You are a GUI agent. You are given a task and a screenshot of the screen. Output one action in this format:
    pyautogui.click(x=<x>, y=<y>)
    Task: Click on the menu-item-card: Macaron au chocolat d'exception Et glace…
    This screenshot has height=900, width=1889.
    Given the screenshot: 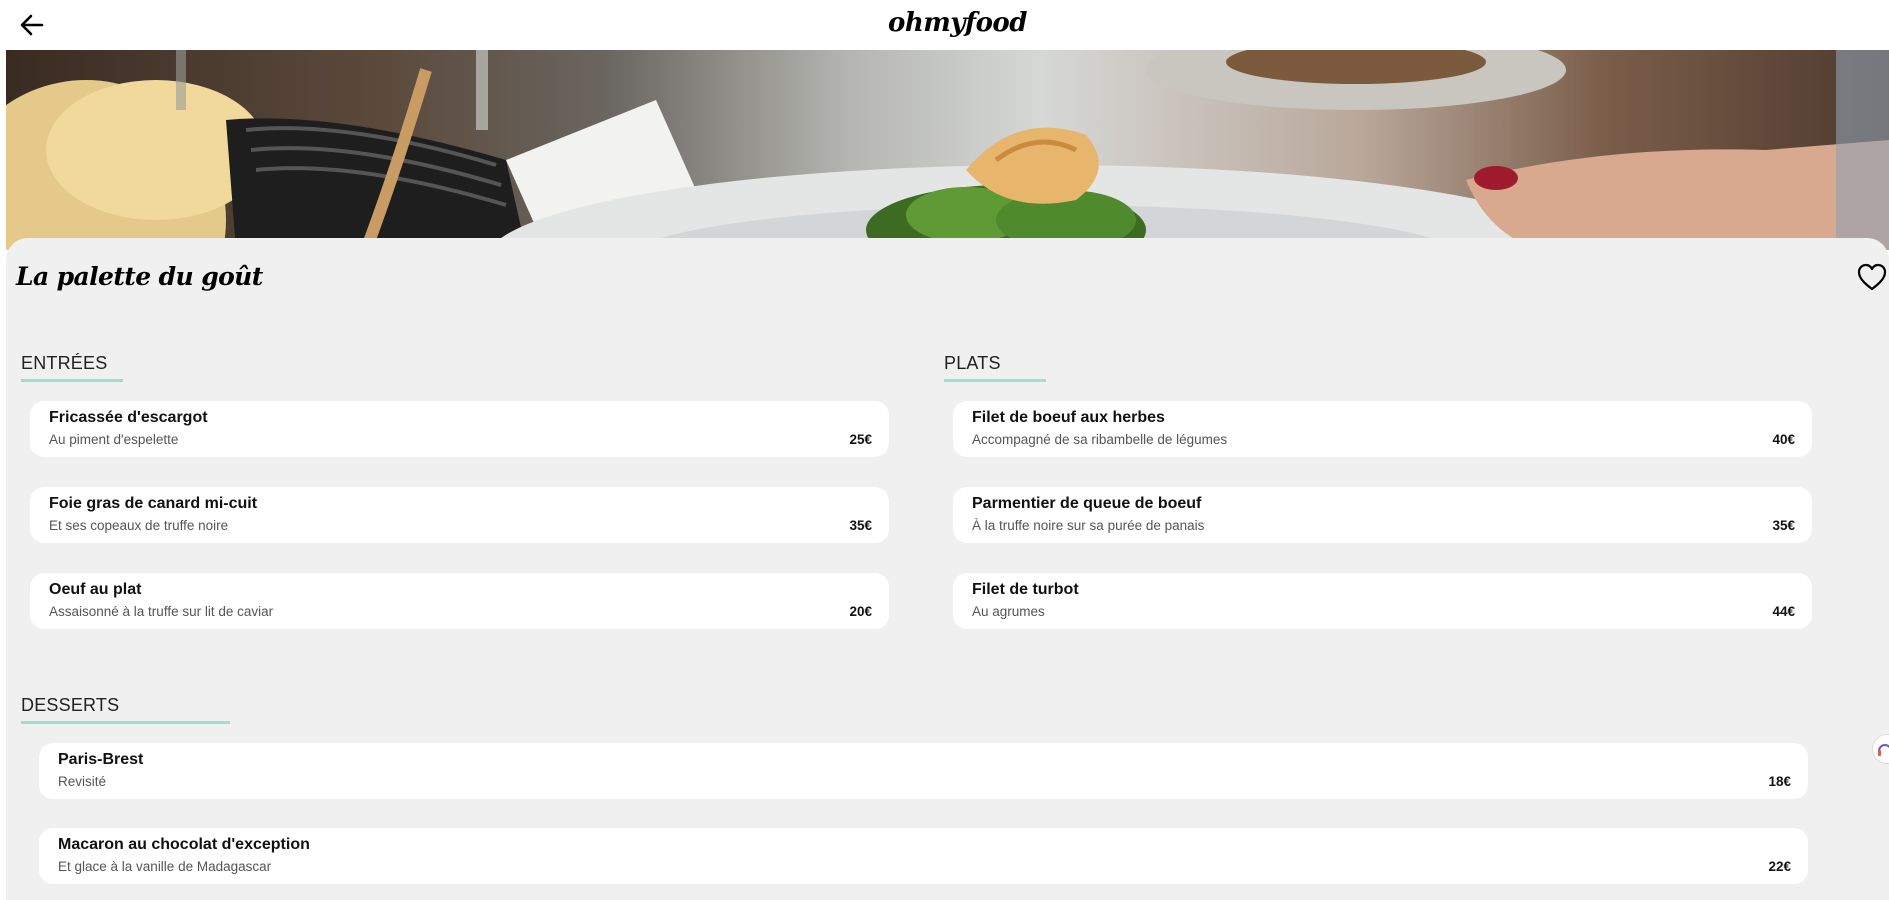 What is the action you would take?
    pyautogui.click(x=923, y=856)
    